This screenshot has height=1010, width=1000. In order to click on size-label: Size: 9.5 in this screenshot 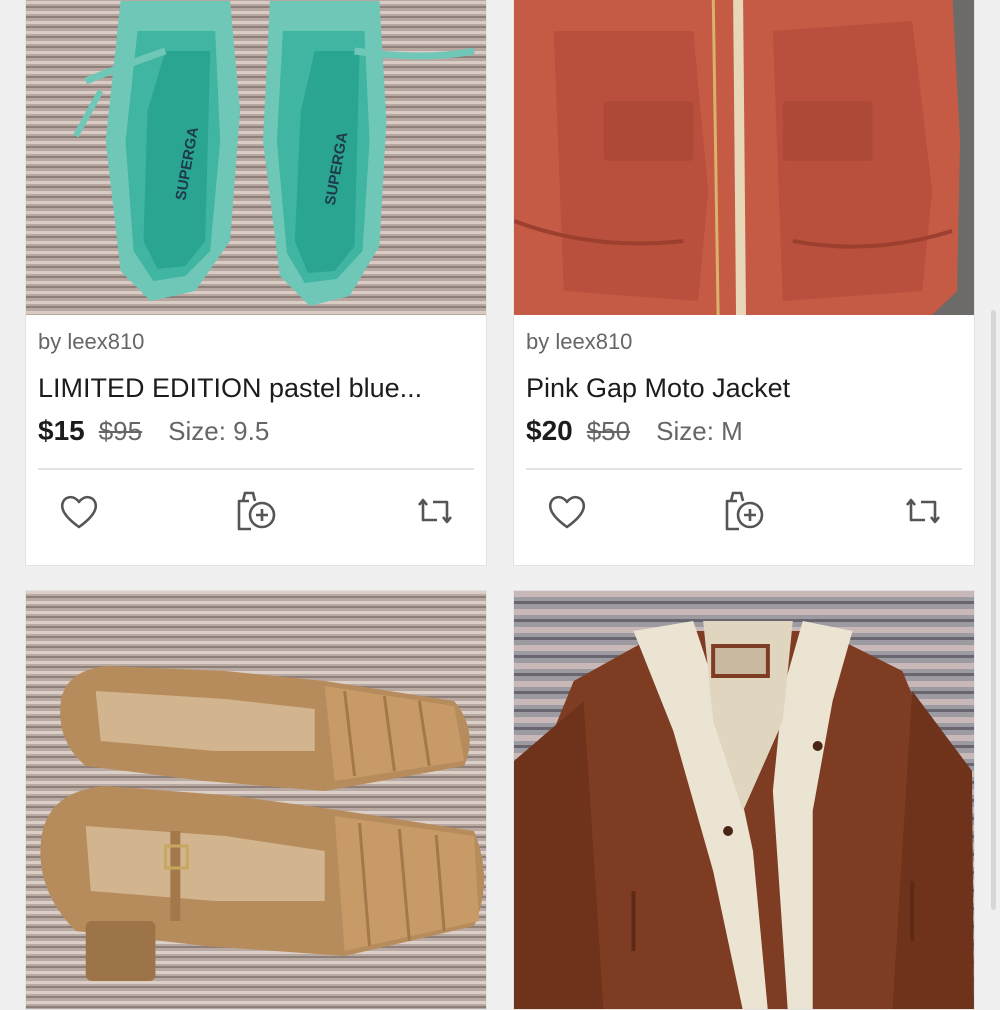, I will do `click(219, 431)`.